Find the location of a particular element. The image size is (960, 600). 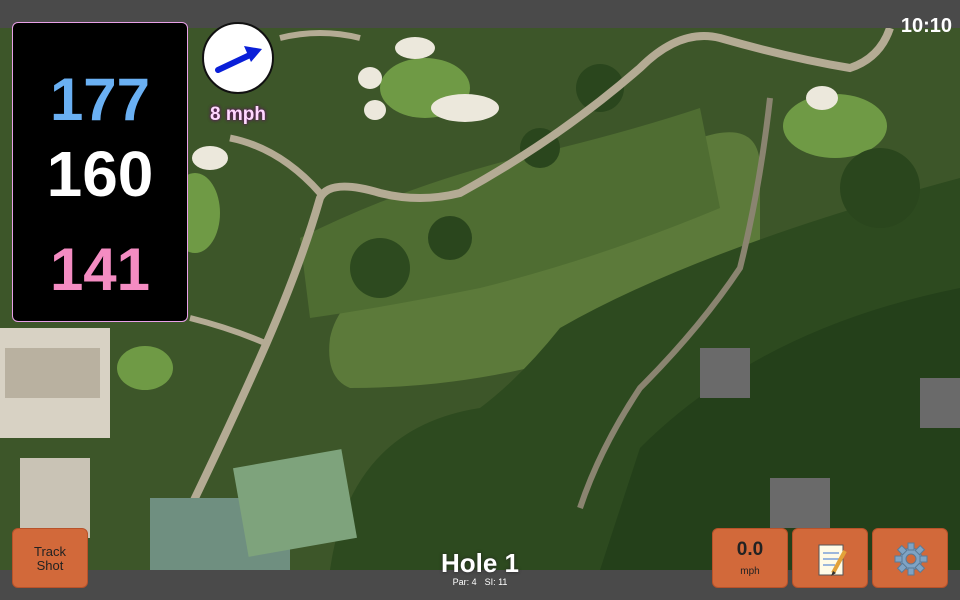

wind-speed-label: 8 mph is located at coordinates (238, 114).